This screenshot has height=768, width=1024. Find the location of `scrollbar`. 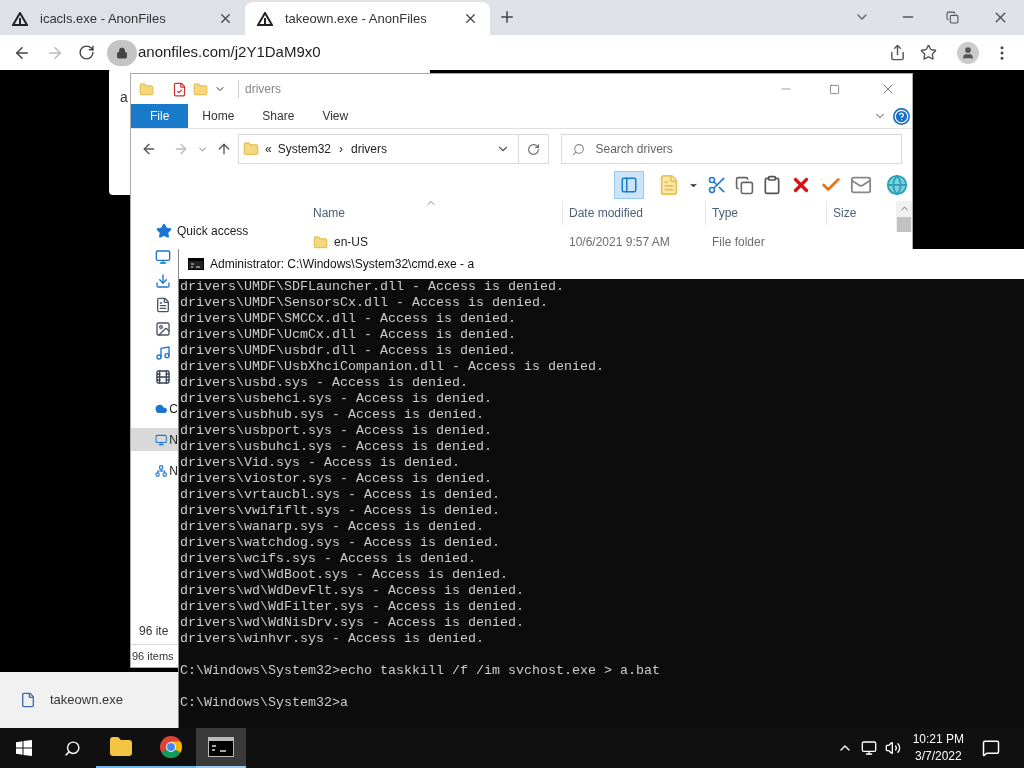

scrollbar is located at coordinates (904, 216).